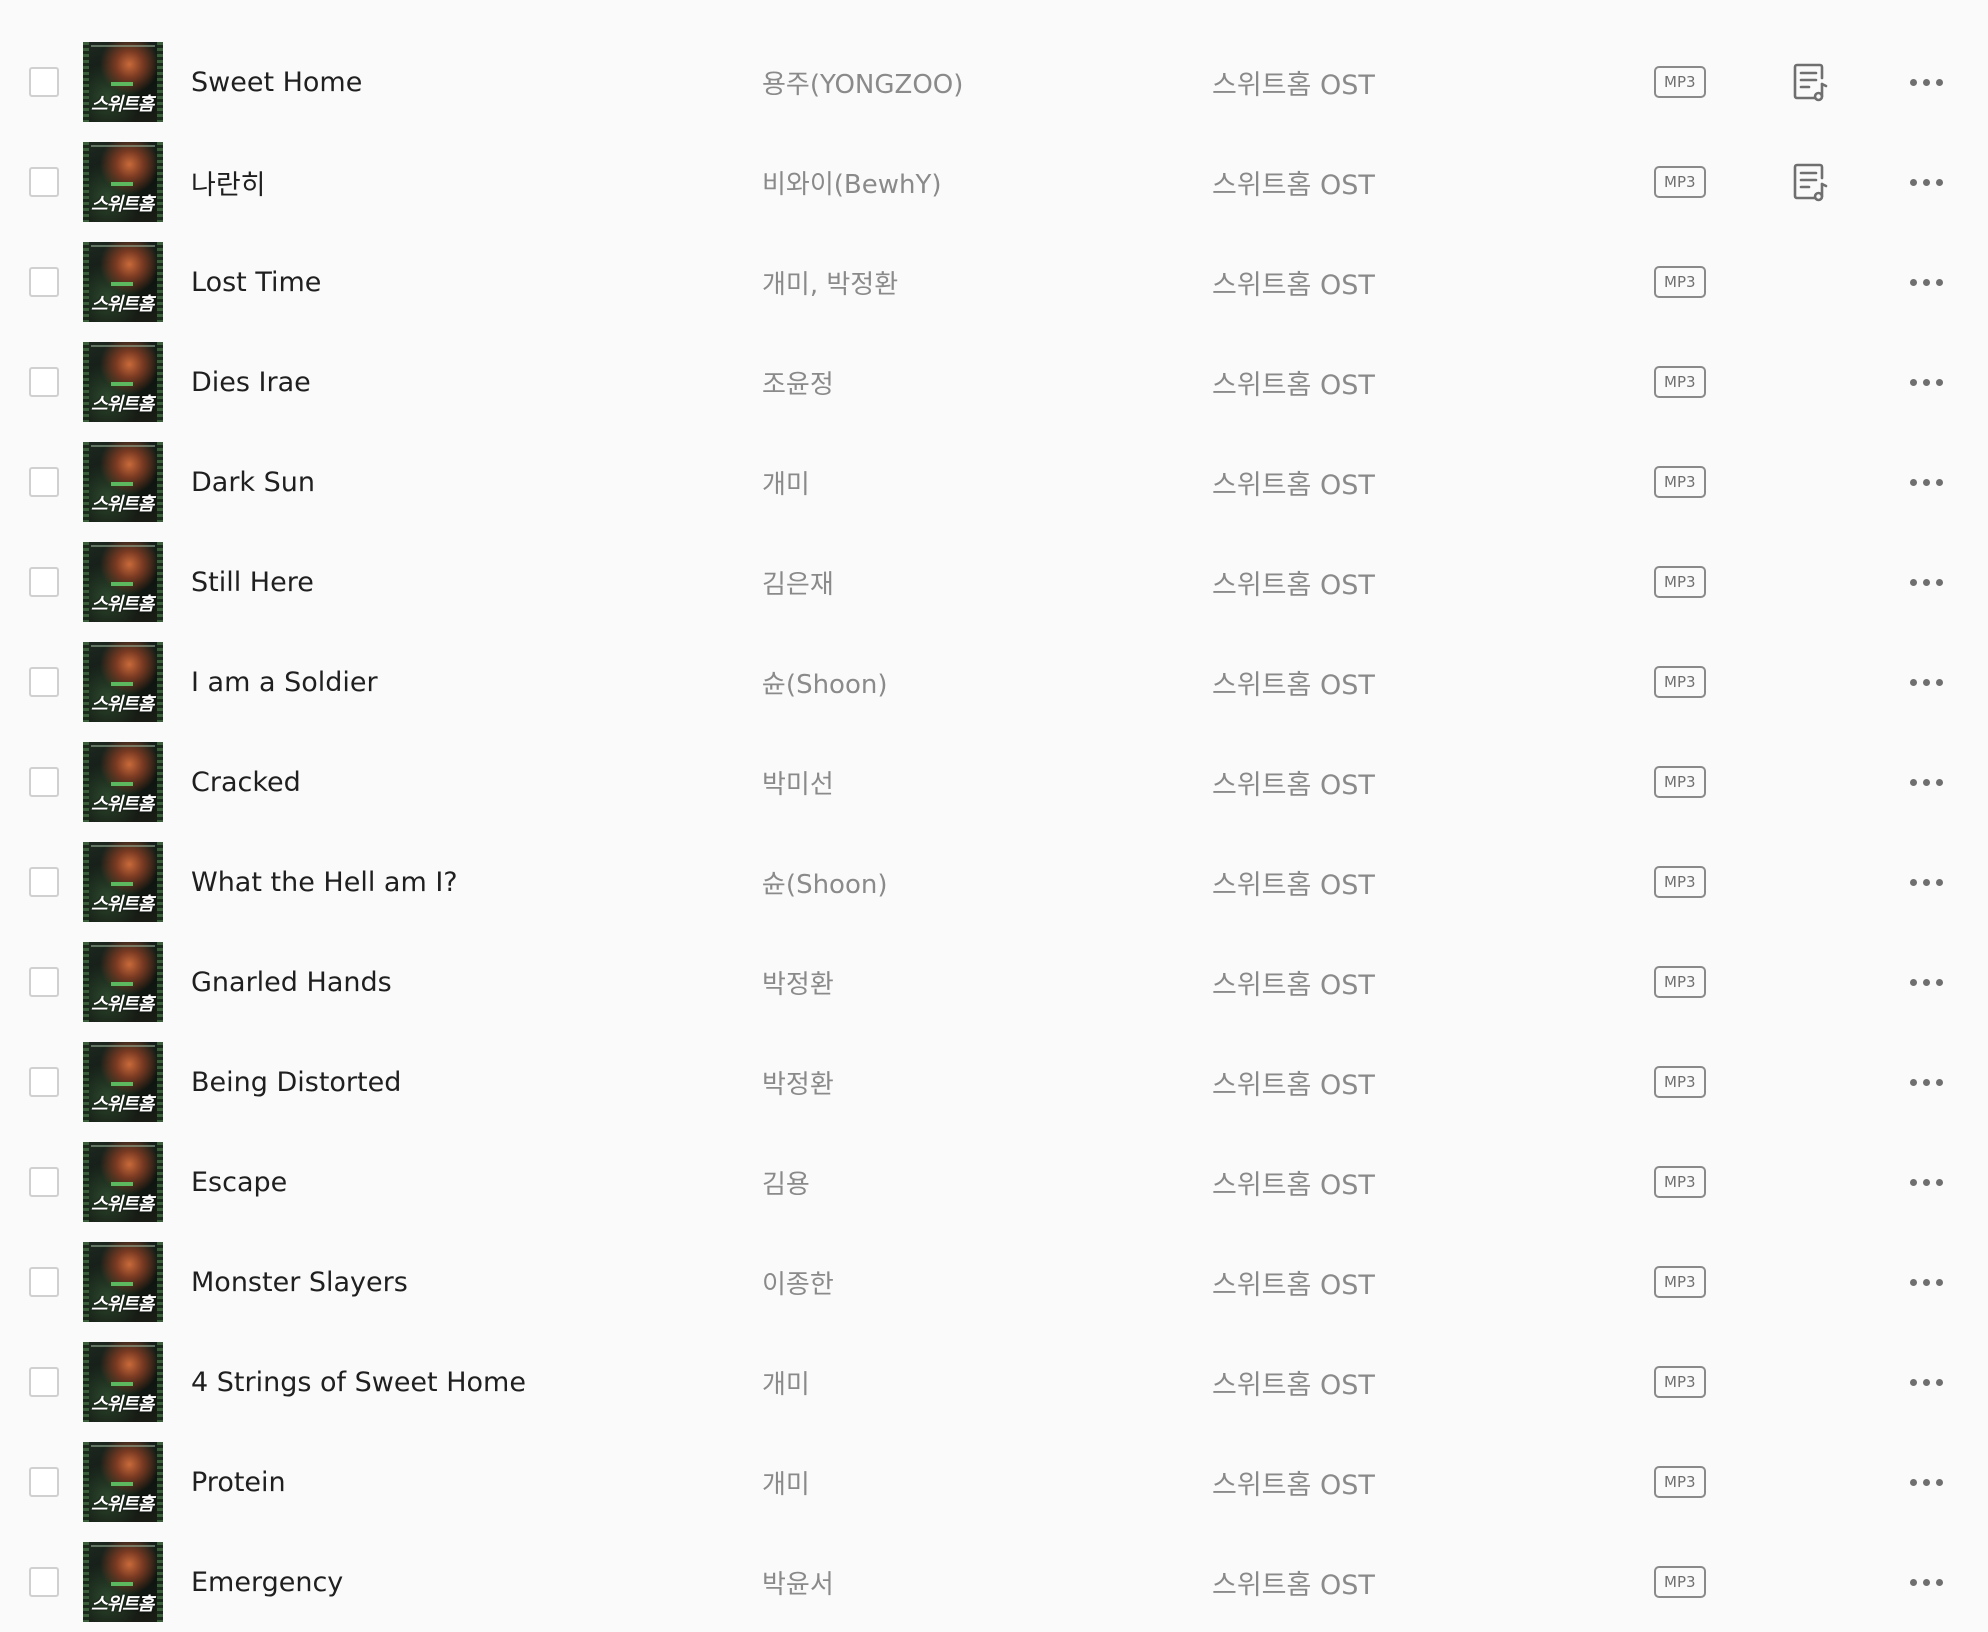  I want to click on track-row: 스위트홈 Monster Slayers 이종한 스위트홈 OST MP3, so click(994, 1282).